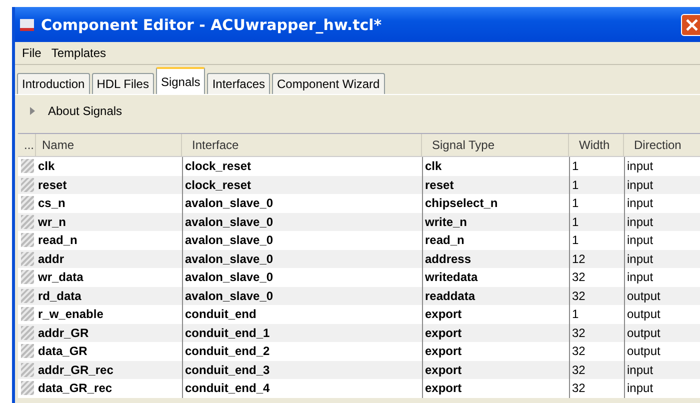 This screenshot has width=700, height=403. I want to click on tab: Interfaces, so click(238, 83).